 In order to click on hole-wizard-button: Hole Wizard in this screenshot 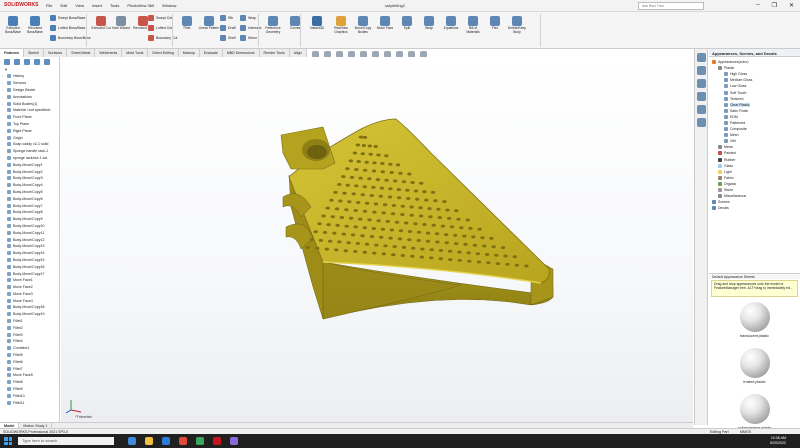, I will do `click(121, 22)`.